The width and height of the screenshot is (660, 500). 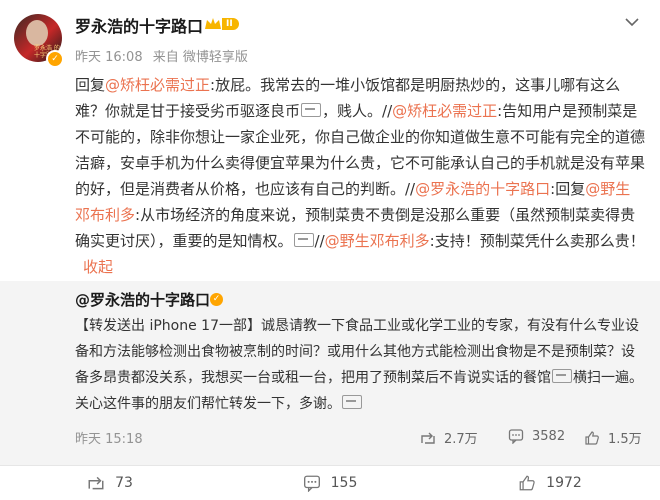 What do you see at coordinates (213, 23) in the screenshot?
I see `crown-icon` at bounding box center [213, 23].